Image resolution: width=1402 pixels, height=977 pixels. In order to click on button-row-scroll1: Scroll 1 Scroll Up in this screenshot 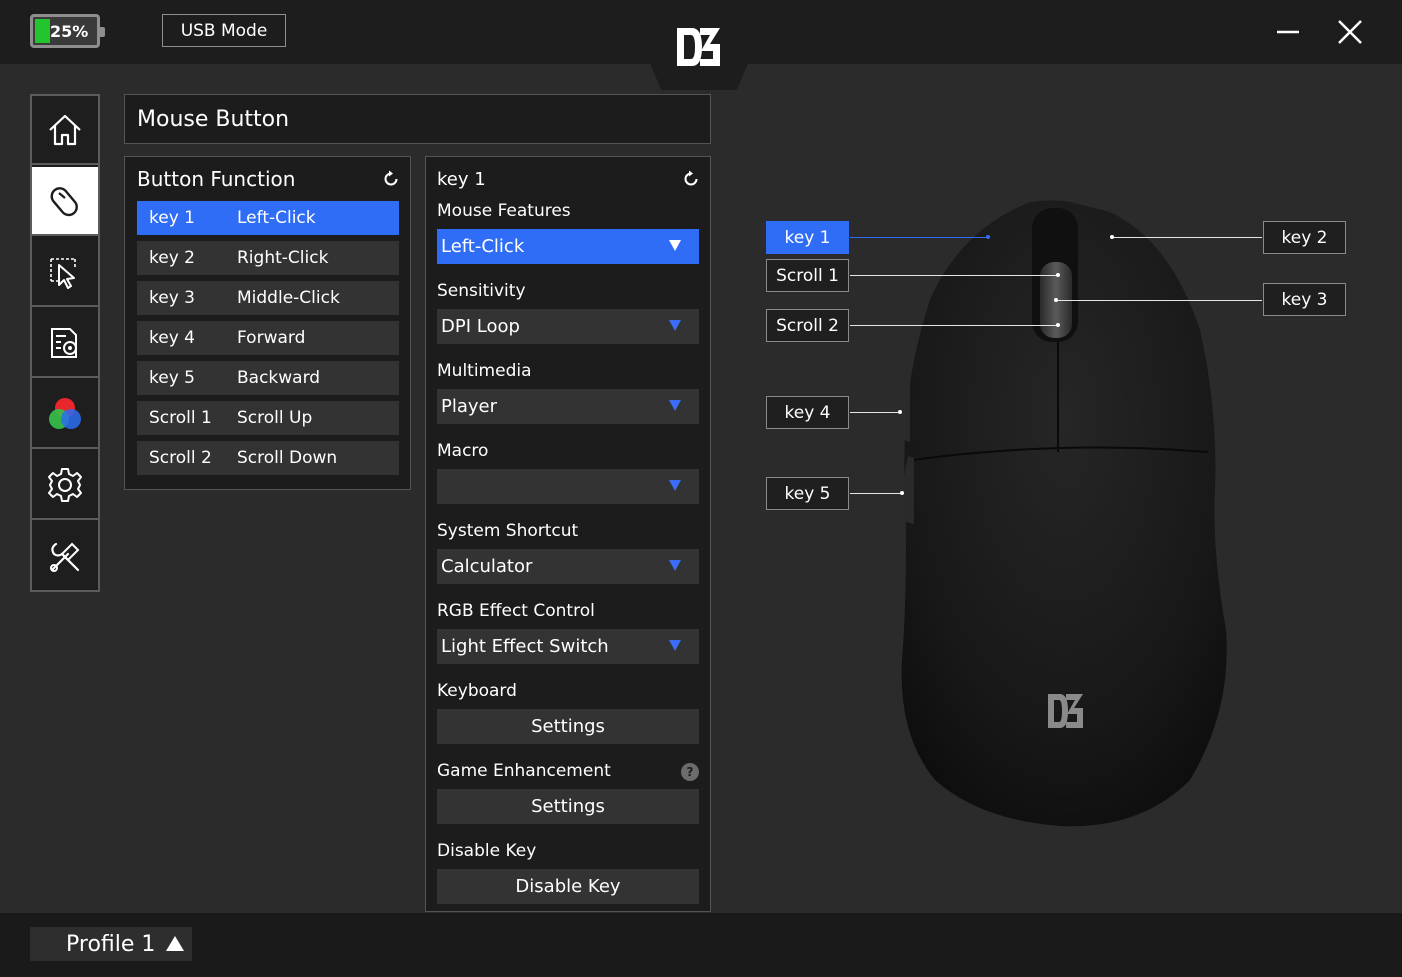, I will do `click(268, 418)`.